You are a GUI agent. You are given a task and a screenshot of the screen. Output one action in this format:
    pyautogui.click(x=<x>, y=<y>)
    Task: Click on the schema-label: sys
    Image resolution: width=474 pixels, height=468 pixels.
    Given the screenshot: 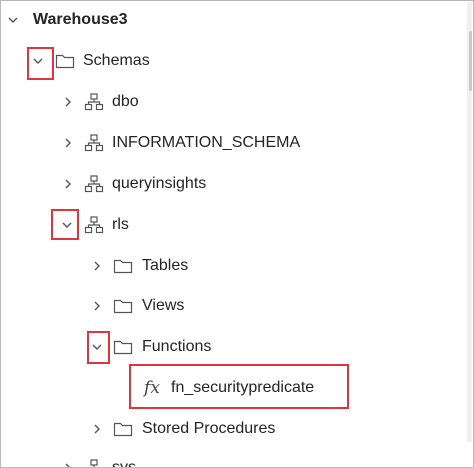 What is the action you would take?
    pyautogui.click(x=124, y=463)
    